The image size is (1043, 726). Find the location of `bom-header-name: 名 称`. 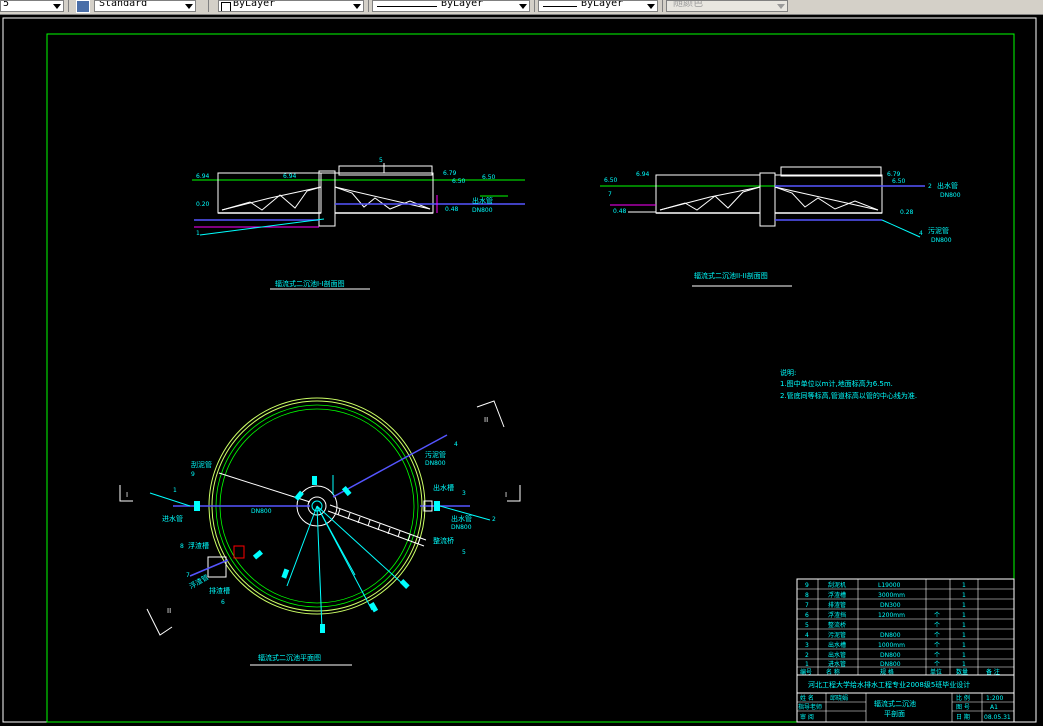

bom-header-name: 名 称 is located at coordinates (833, 672).